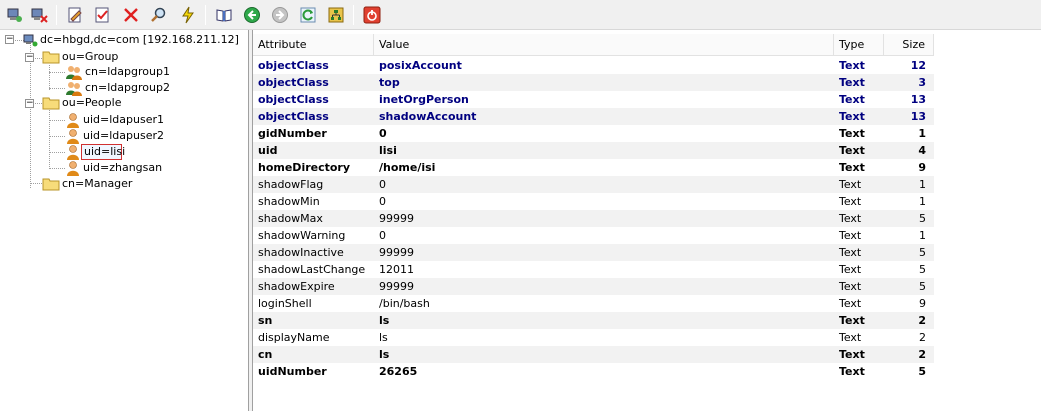 This screenshot has height=411, width=1041. Describe the element at coordinates (114, 168) in the screenshot. I see `tree-node-zhangsan: uid=zhangsan` at that location.